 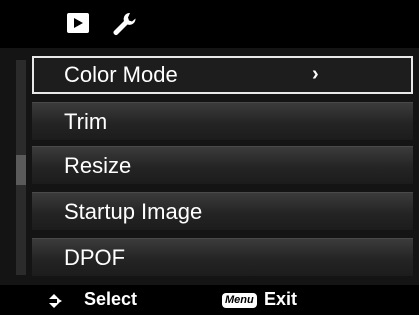 What do you see at coordinates (55, 301) in the screenshot?
I see `up-down-arrows-icon` at bounding box center [55, 301].